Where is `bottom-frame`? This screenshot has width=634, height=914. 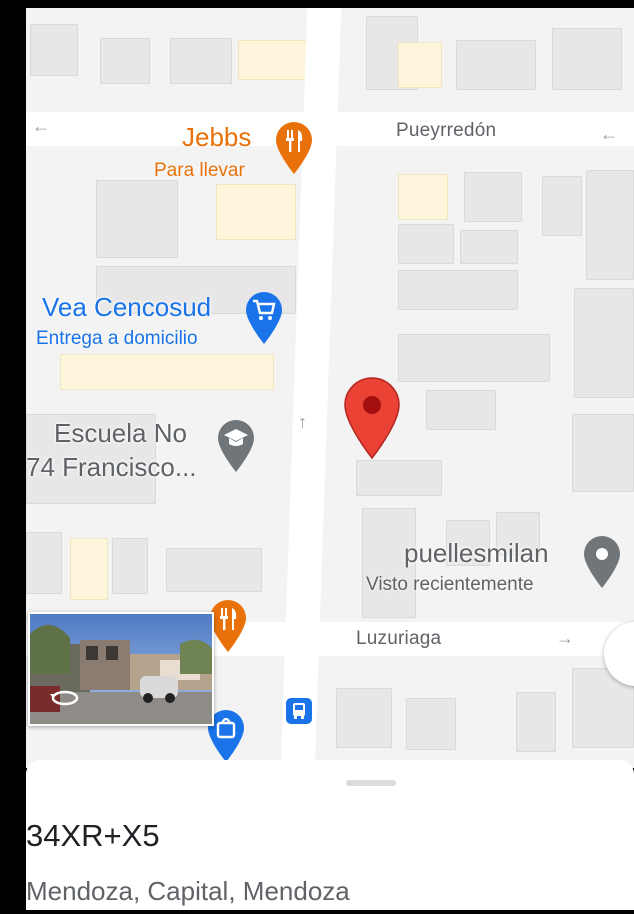
bottom-frame is located at coordinates (317, 912).